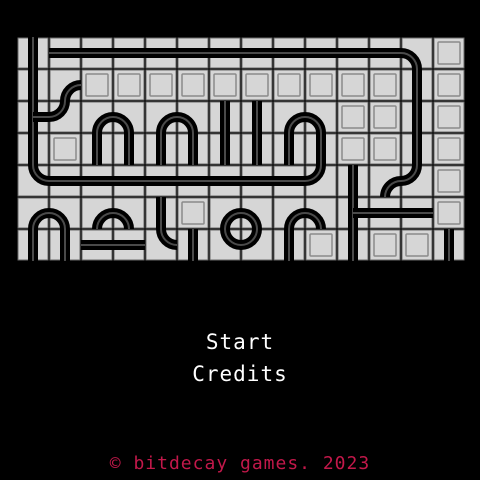  What do you see at coordinates (240, 342) in the screenshot?
I see `start-menu-item: Start` at bounding box center [240, 342].